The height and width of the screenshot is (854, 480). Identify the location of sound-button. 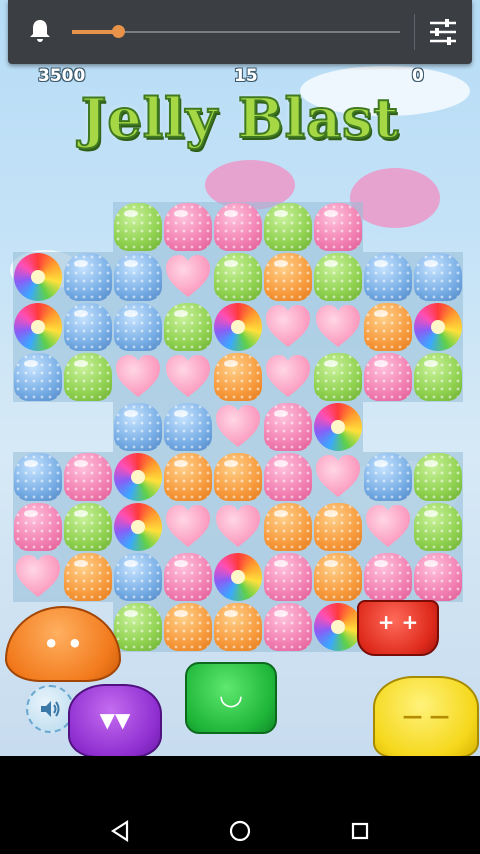
(50, 709).